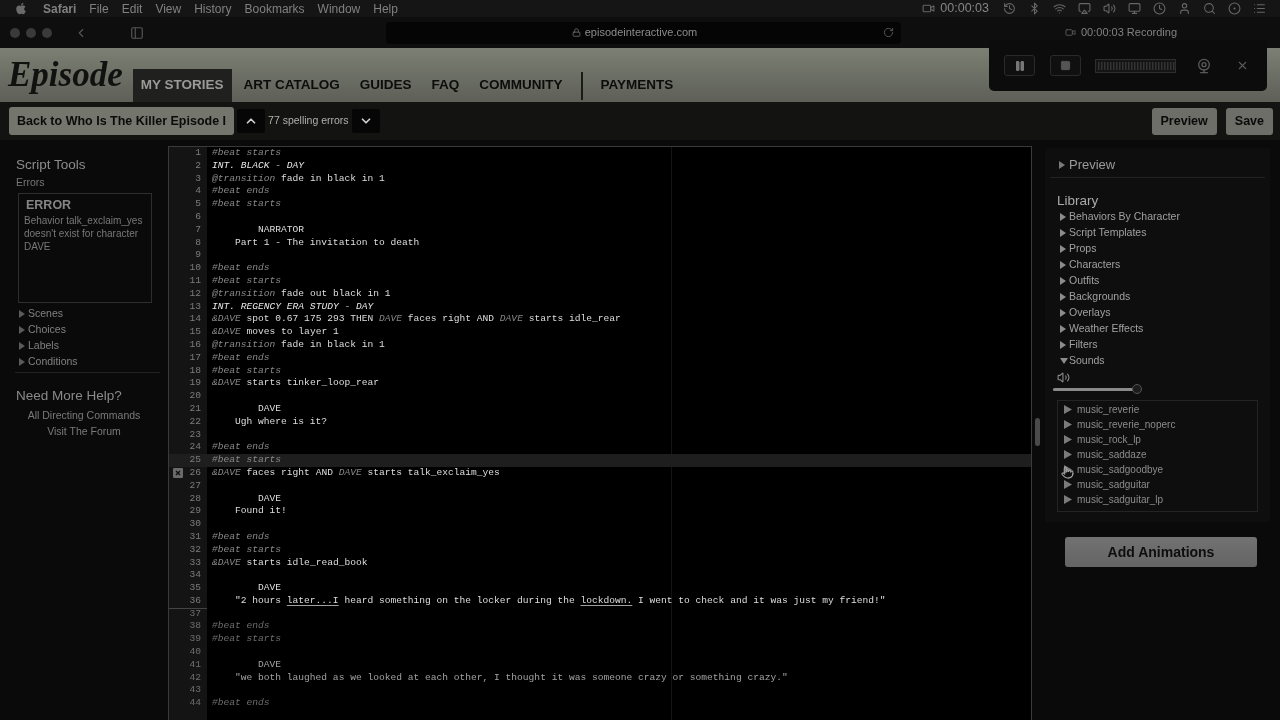  What do you see at coordinates (137, 32) in the screenshot?
I see `sidebar-icon` at bounding box center [137, 32].